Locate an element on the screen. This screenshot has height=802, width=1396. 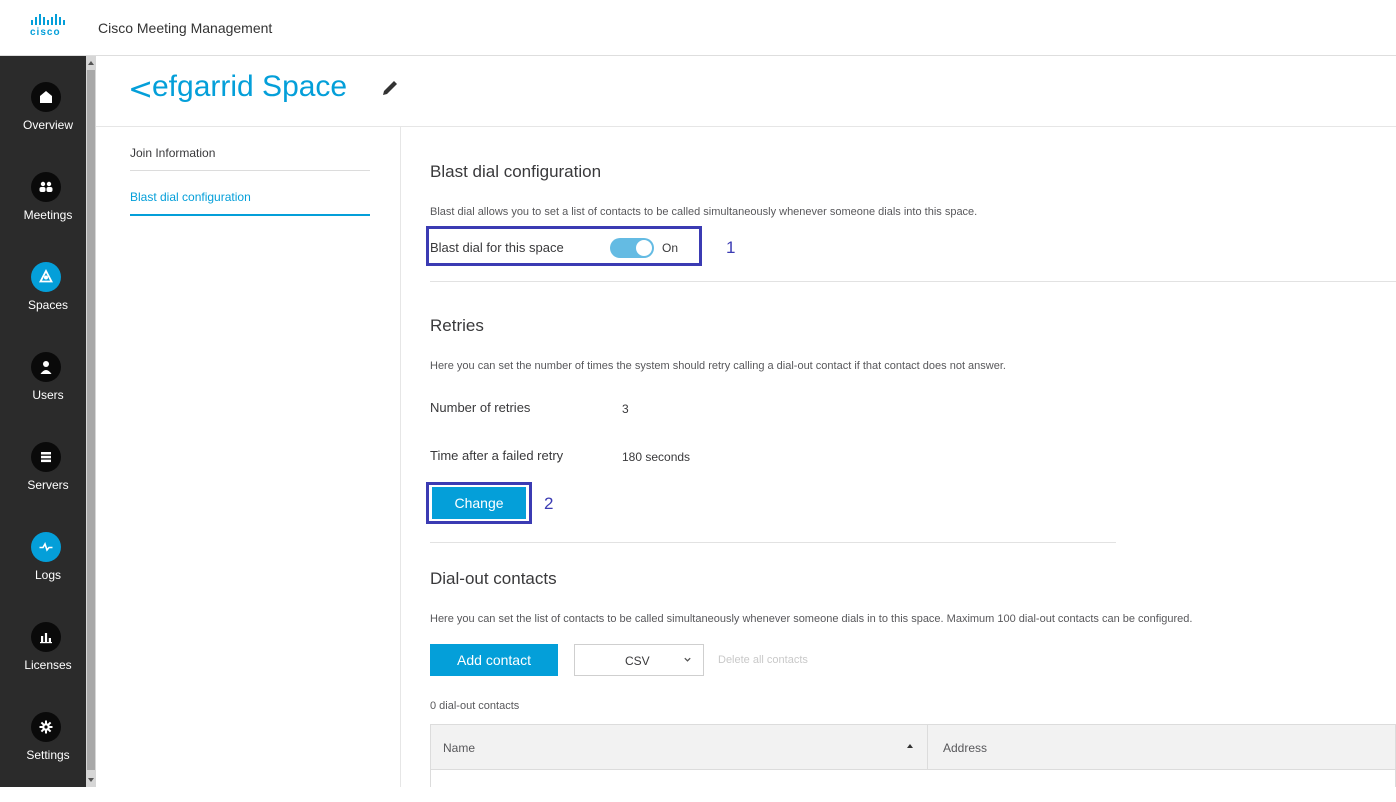
annotation-label-2: 2 is located at coordinates (549, 503).